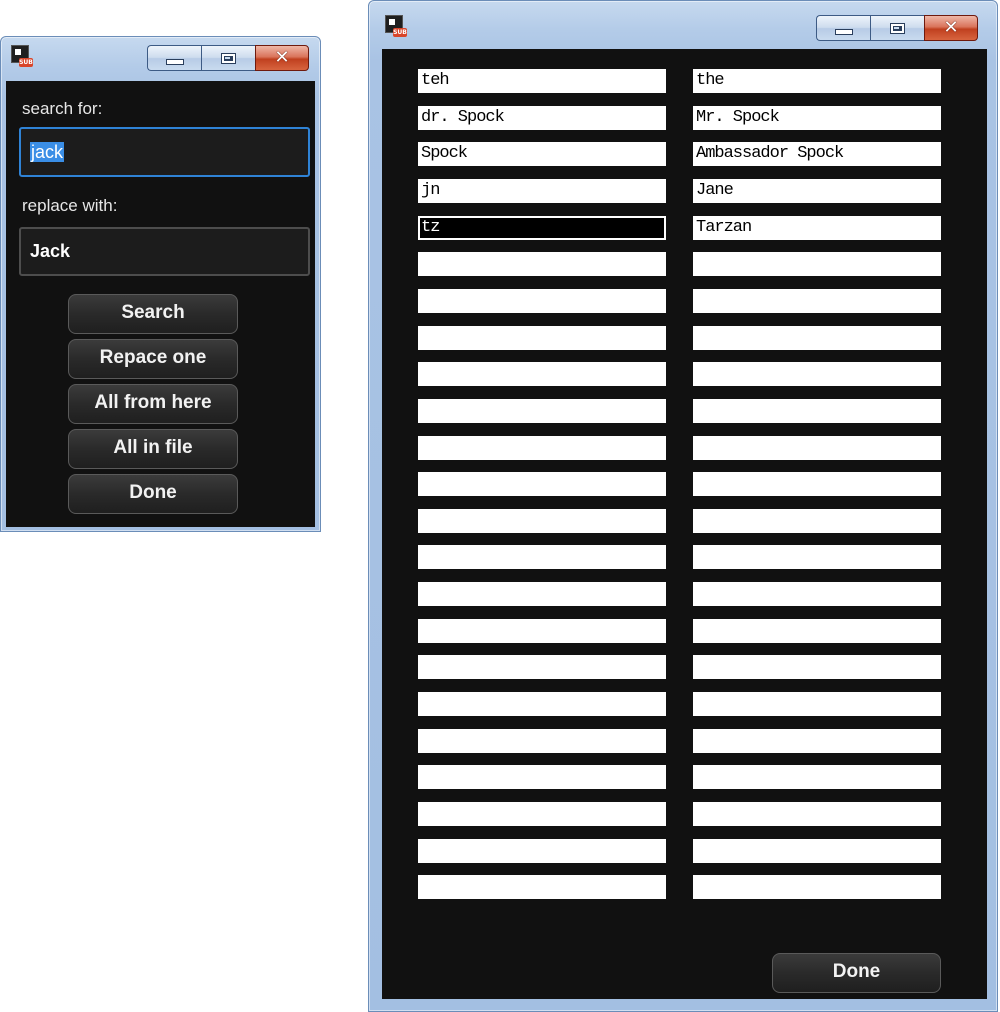 The width and height of the screenshot is (1000, 1012). I want to click on search-button: Search, so click(153, 314).